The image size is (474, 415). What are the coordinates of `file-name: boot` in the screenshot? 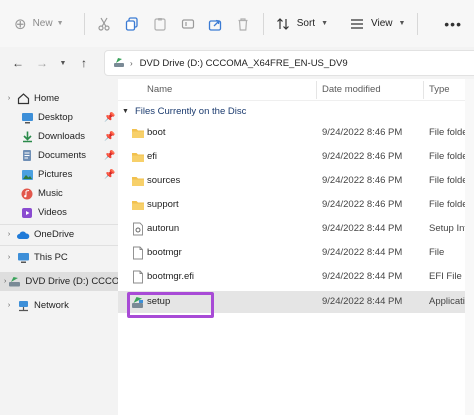 It's located at (156, 132).